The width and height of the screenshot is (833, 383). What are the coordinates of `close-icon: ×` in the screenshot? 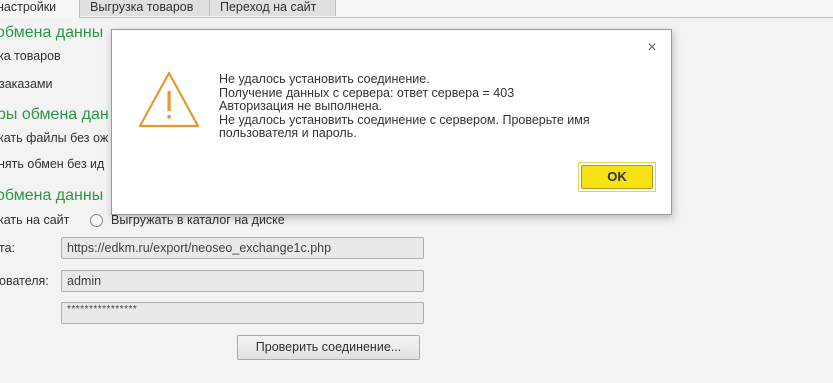 It's located at (652, 48).